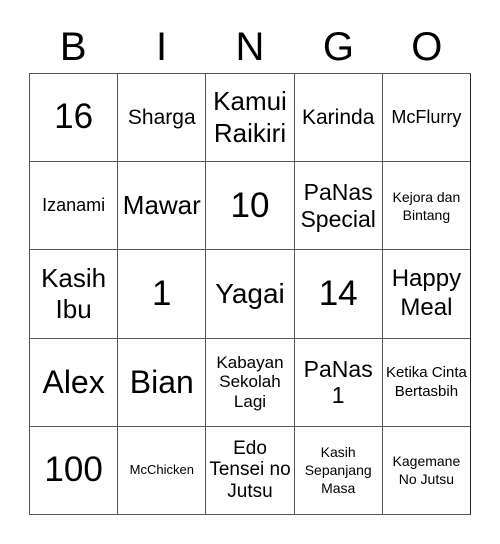 Image resolution: width=500 pixels, height=544 pixels. Describe the element at coordinates (426, 294) in the screenshot. I see `bingo-cell: Happy Meal` at that location.